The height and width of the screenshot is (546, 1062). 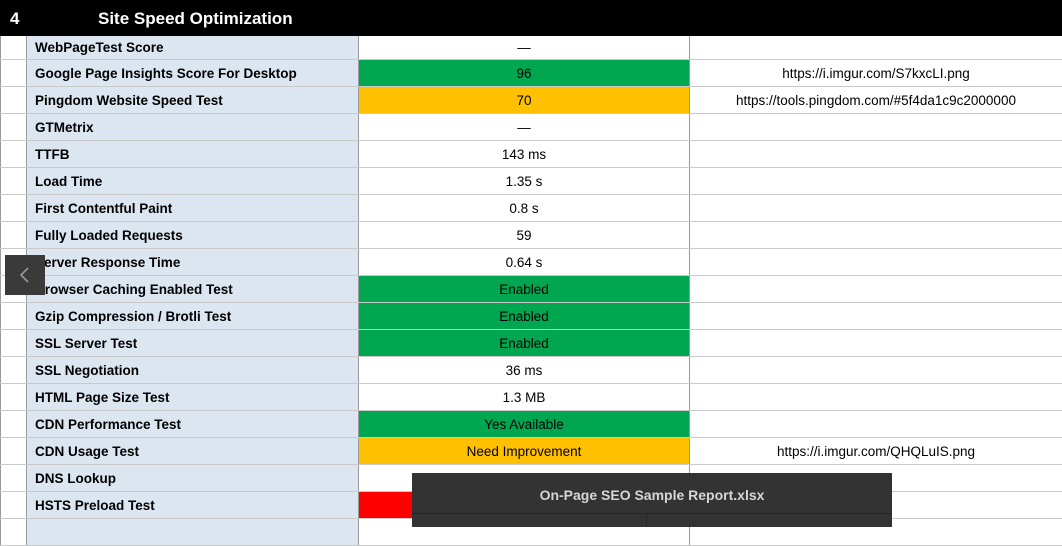 I want to click on metric-link: https://i.imgur.com/S7kxcLI.png, so click(x=876, y=73).